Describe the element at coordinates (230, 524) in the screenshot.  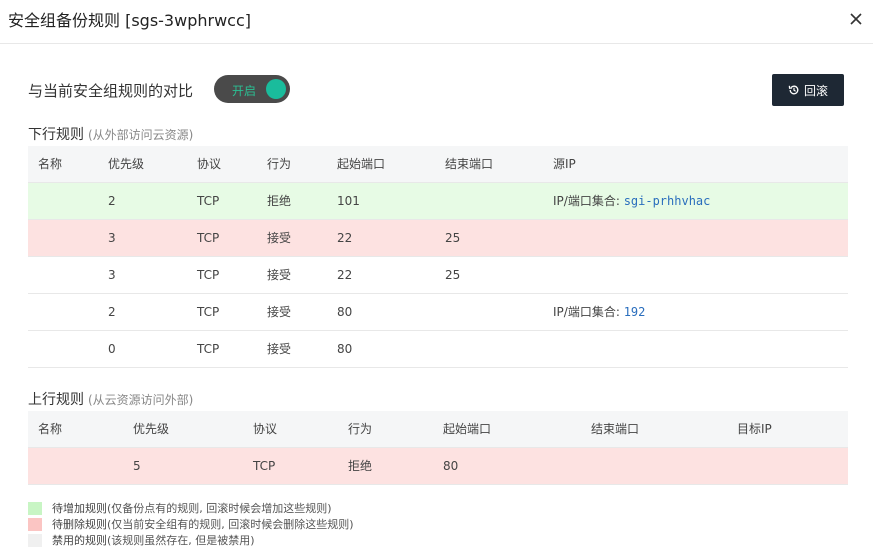
I see `legend-description: (仅当前安全组有的规则, 回滚时候会删除这些规则)` at that location.